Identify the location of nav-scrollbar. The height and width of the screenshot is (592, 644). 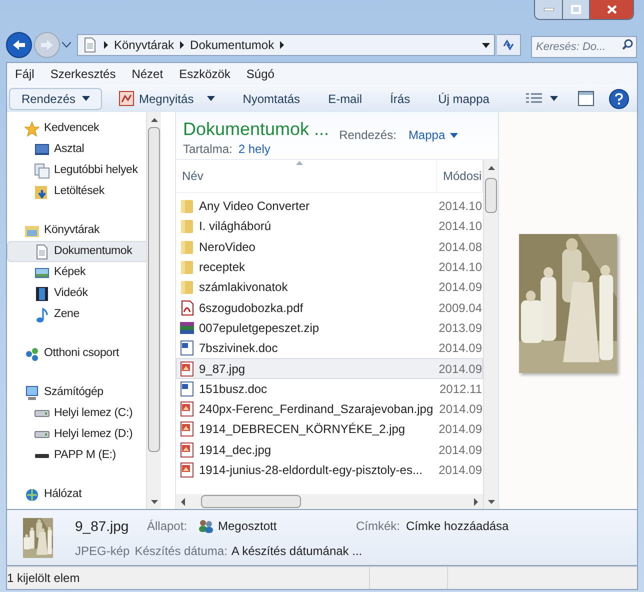
(153, 310).